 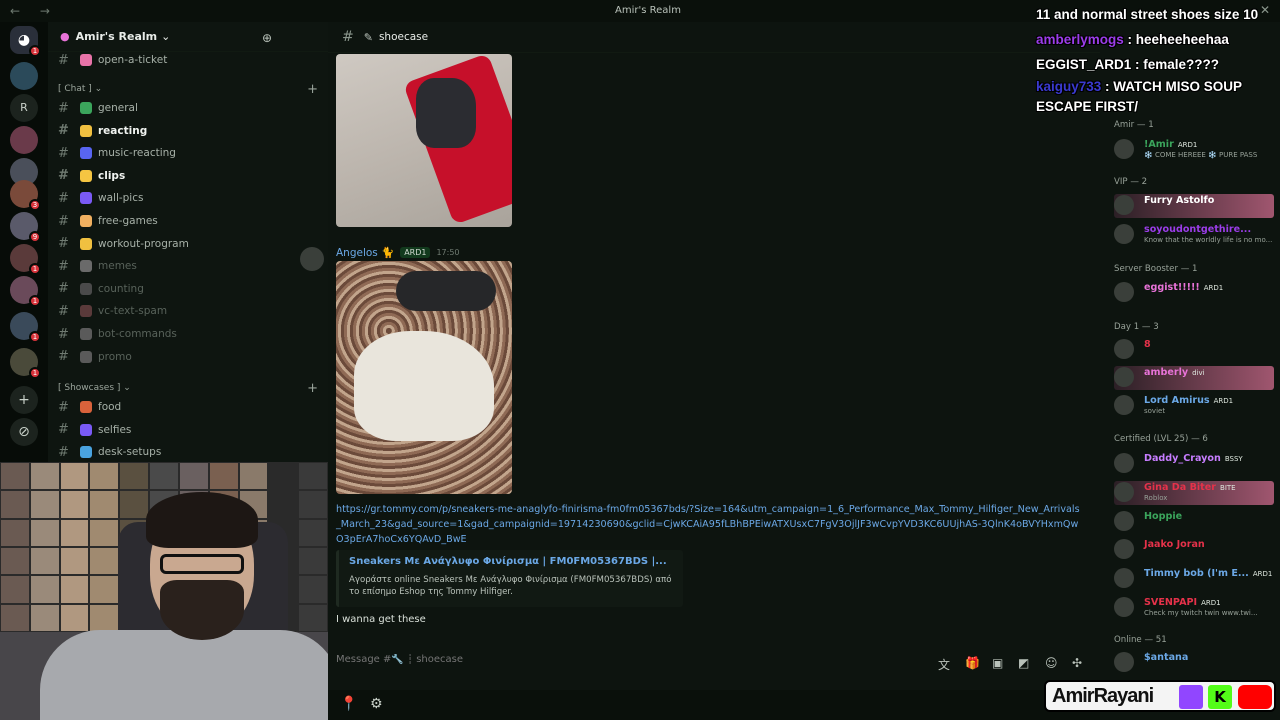 I want to click on member-name: $antana, so click(x=1166, y=657).